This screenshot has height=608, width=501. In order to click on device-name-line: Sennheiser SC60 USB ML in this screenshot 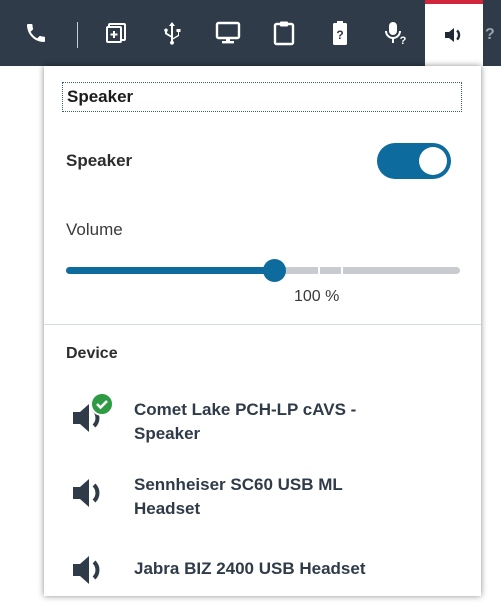, I will do `click(238, 484)`.